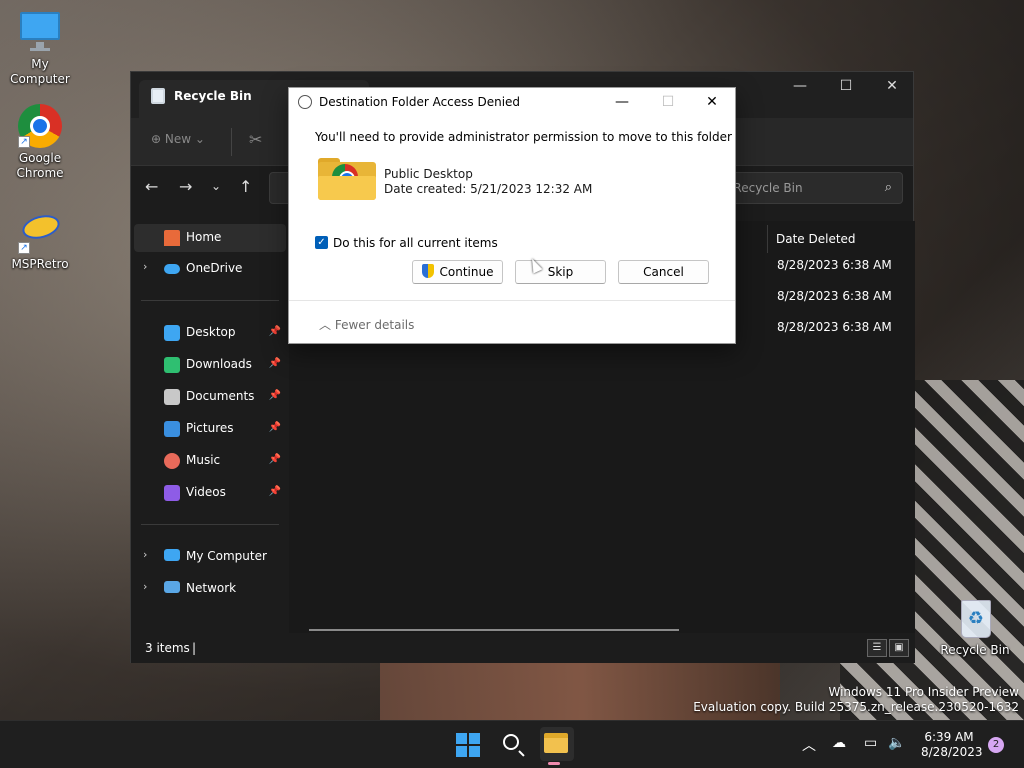 This screenshot has width=1024, height=768. What do you see at coordinates (178, 139) in the screenshot?
I see `new-button: ⊕ New ⌄` at bounding box center [178, 139].